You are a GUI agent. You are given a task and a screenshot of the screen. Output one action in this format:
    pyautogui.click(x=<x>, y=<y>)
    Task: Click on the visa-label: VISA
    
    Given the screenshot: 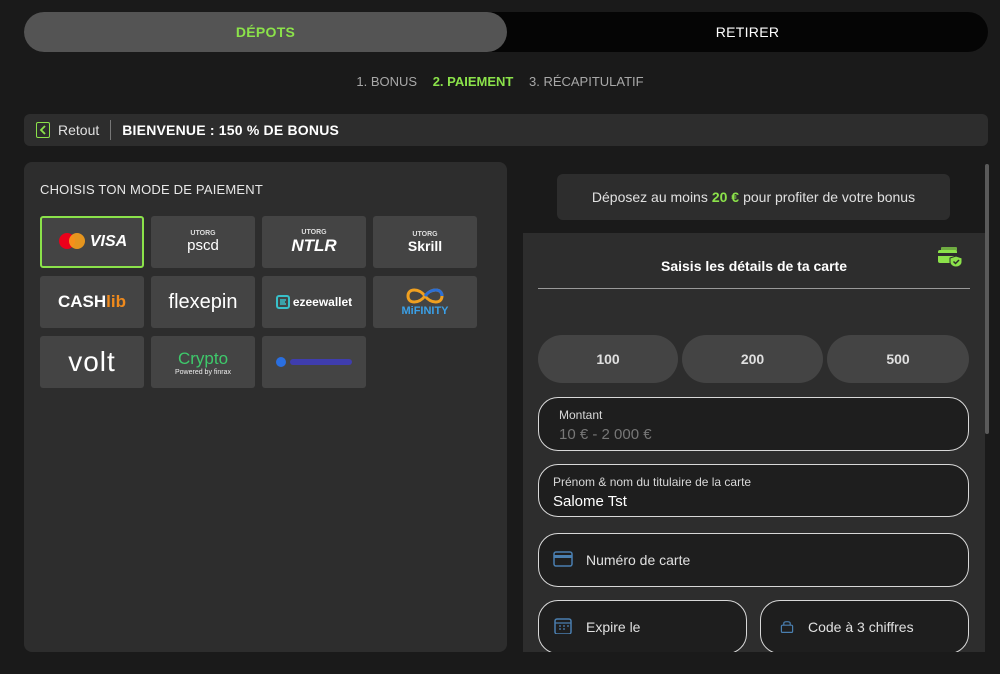 What is the action you would take?
    pyautogui.click(x=108, y=241)
    